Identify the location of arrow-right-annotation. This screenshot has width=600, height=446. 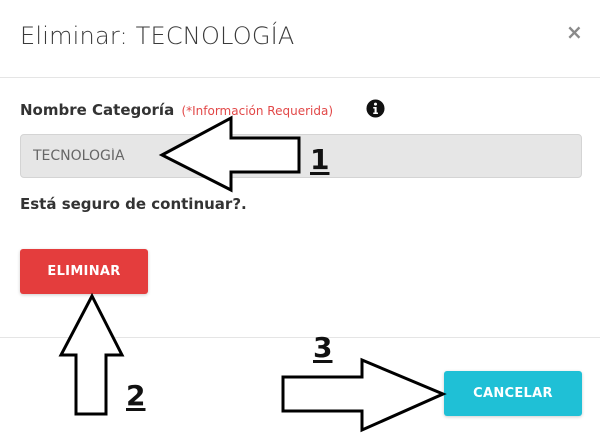
(364, 395).